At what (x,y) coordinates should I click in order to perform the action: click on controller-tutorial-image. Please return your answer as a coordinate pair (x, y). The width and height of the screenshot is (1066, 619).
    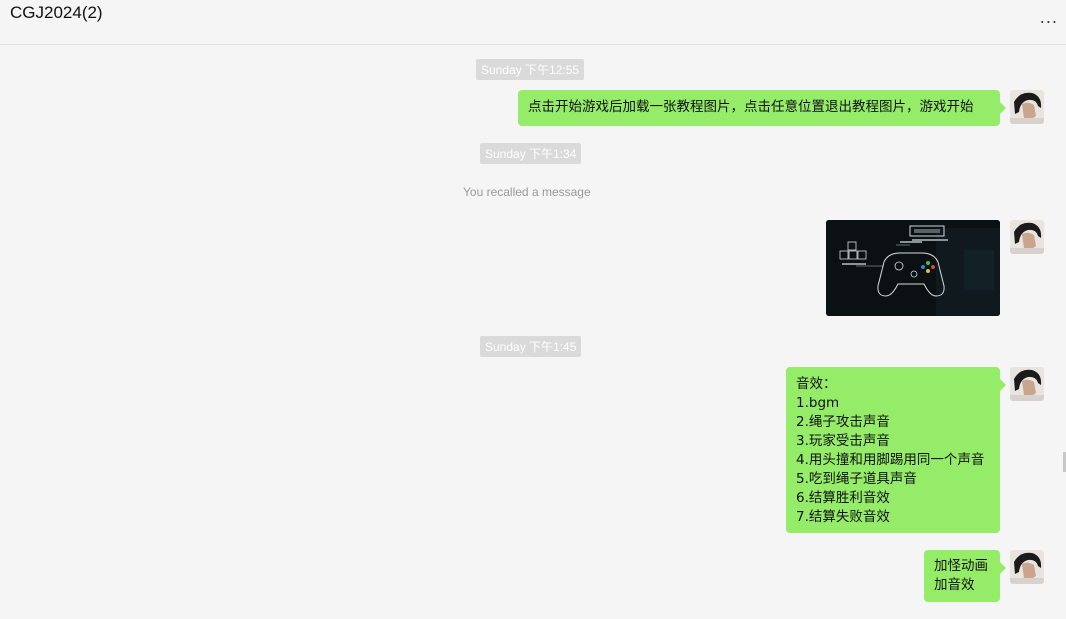
    Looking at the image, I should click on (913, 268).